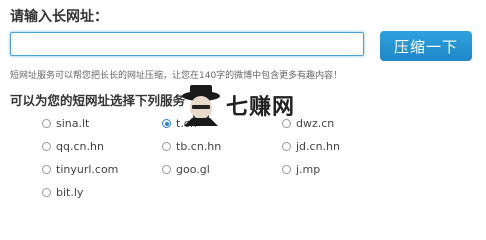 The height and width of the screenshot is (240, 486). I want to click on service-option-label: bit.ly, so click(70, 192).